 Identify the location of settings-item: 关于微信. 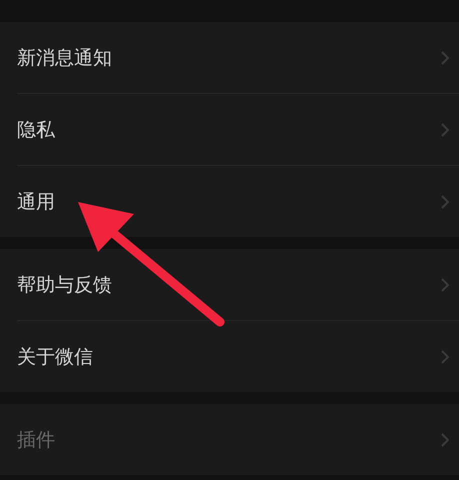
(55, 357).